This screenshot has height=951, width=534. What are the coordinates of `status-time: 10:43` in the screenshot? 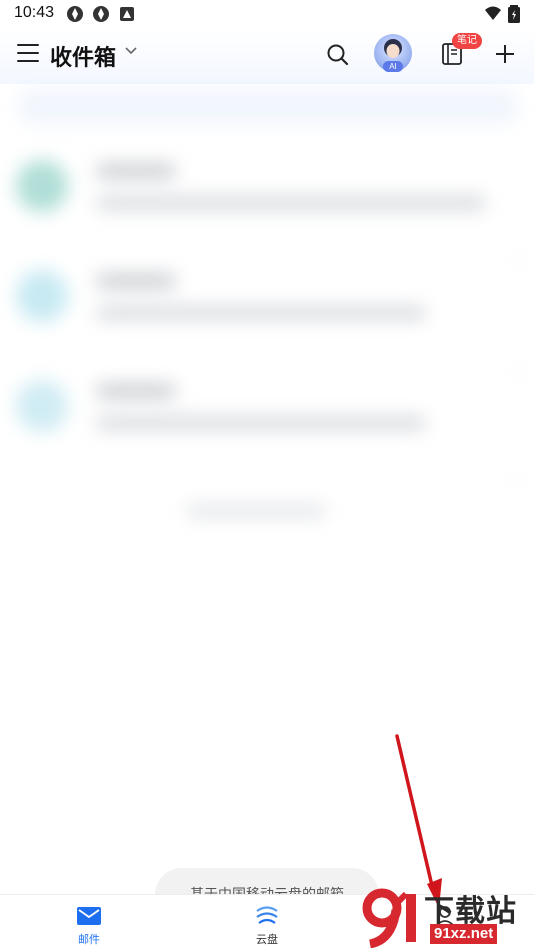 It's located at (34, 12).